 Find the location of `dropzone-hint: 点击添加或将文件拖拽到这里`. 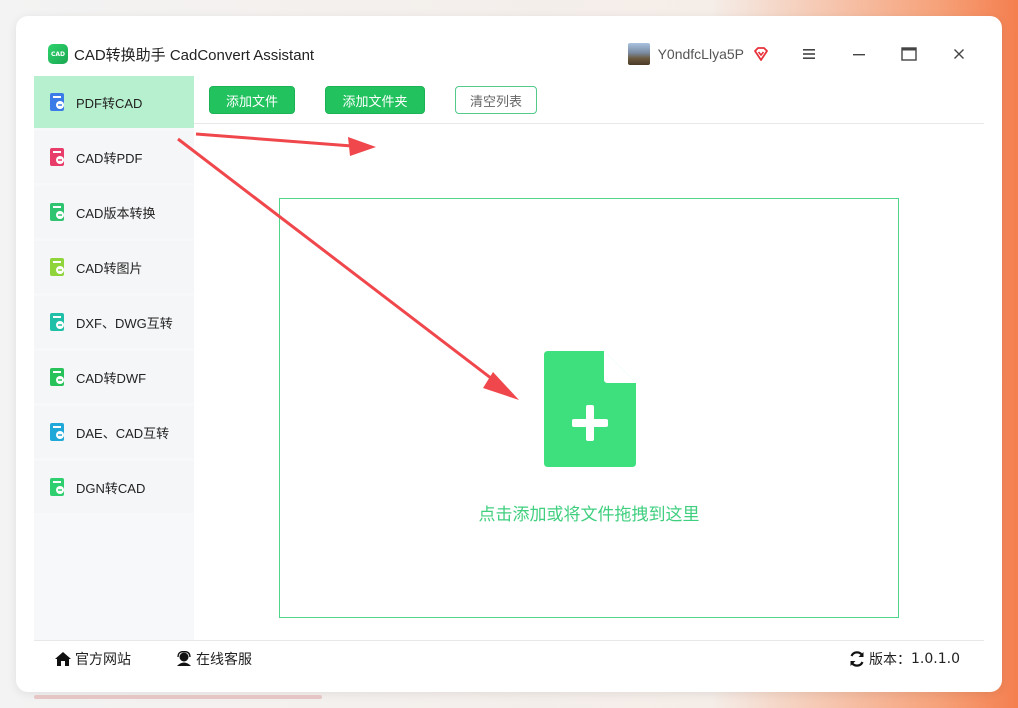

dropzone-hint: 点击添加或将文件拖拽到这里 is located at coordinates (589, 514).